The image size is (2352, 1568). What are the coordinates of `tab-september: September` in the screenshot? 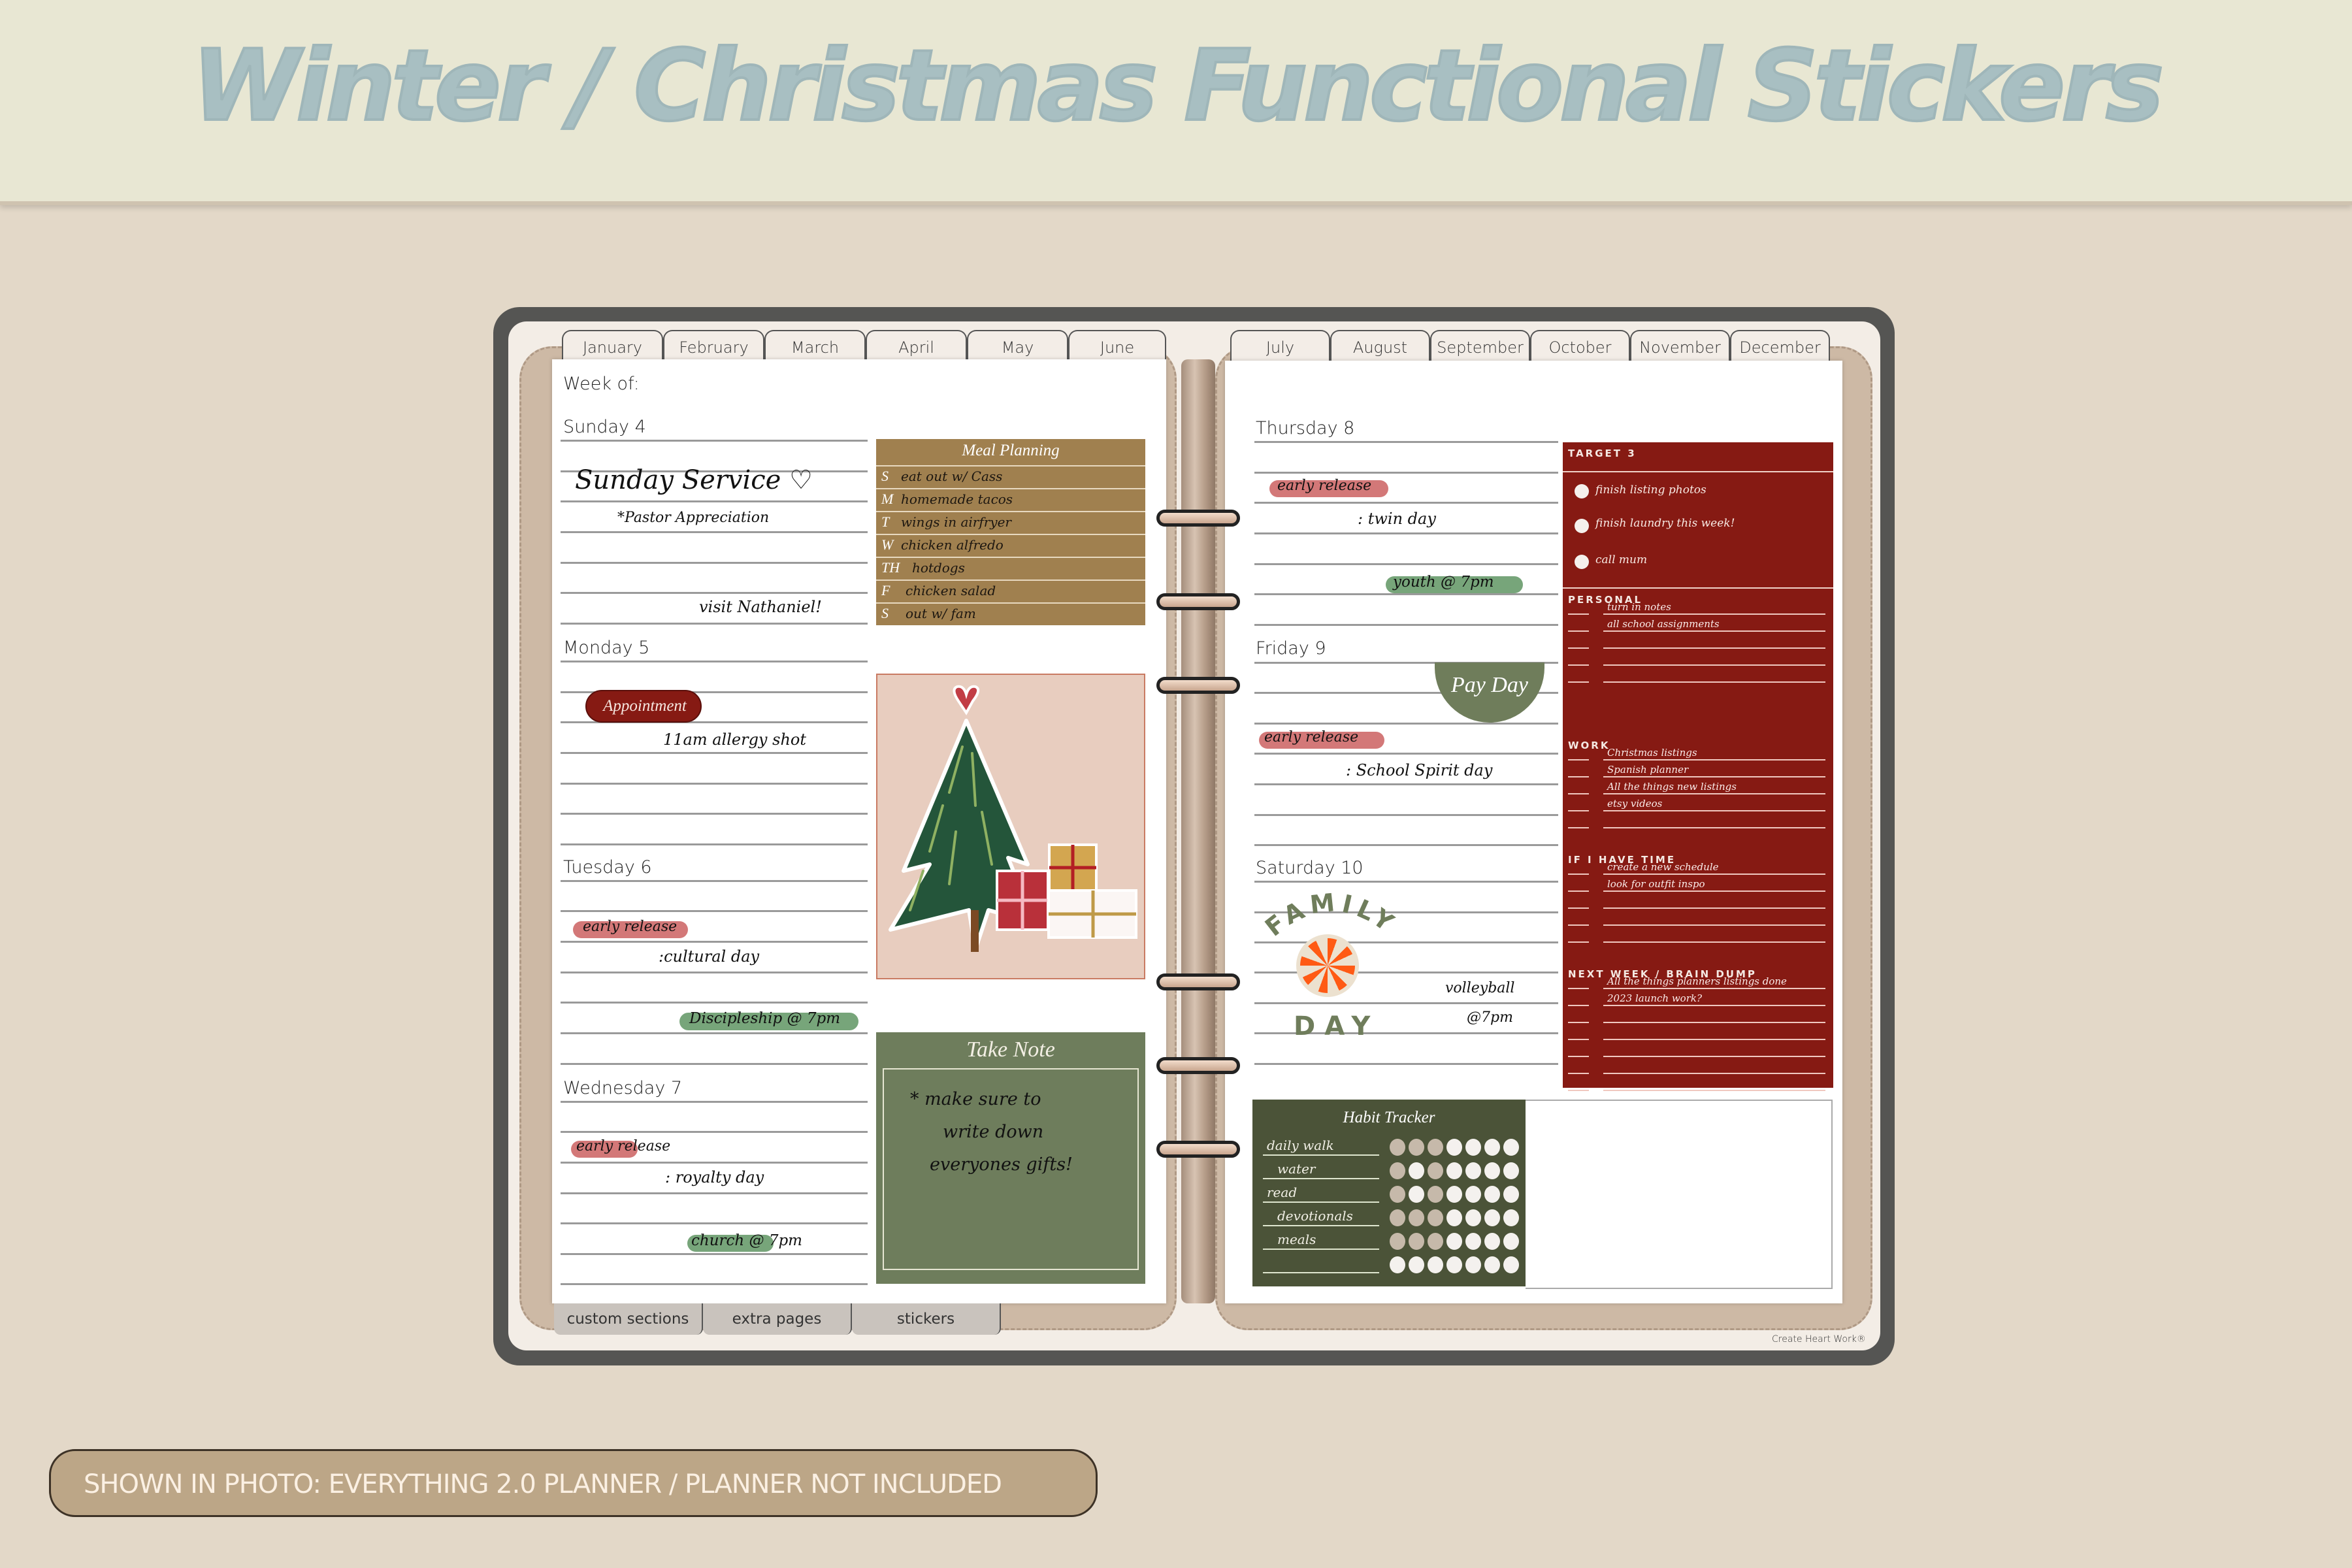 It's located at (1480, 346).